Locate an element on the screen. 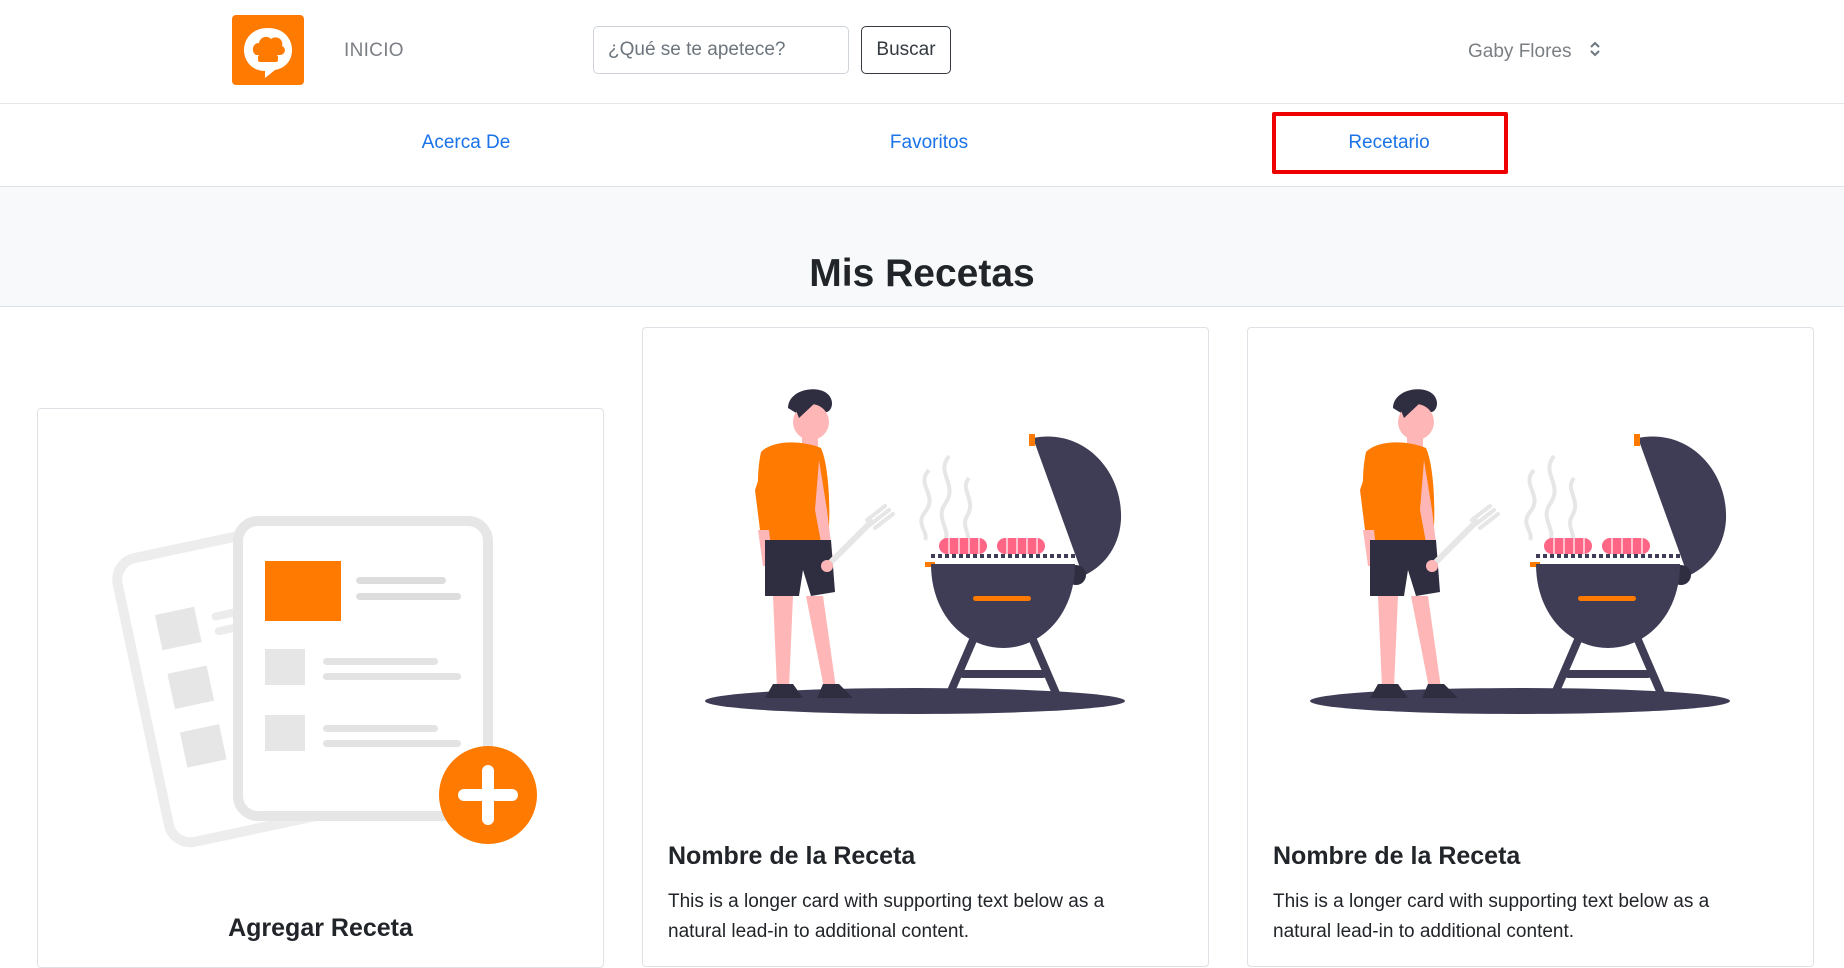 The height and width of the screenshot is (968, 1844). top-bar: INICIO Buscar Gaby Flores is located at coordinates (922, 52).